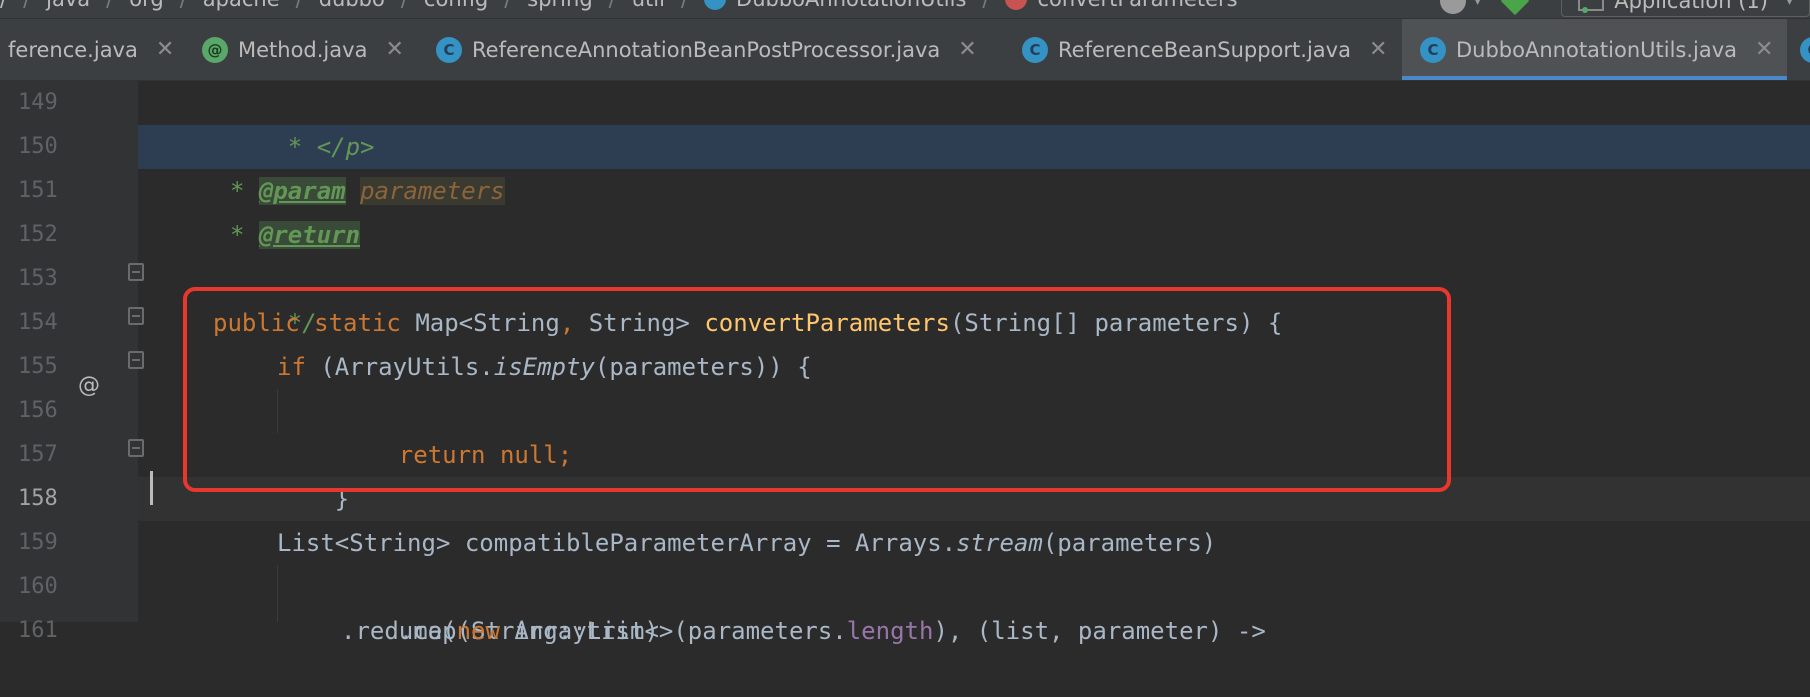 The image size is (1810, 697). What do you see at coordinates (309, 235) in the screenshot?
I see `javadoc-tag: @return` at bounding box center [309, 235].